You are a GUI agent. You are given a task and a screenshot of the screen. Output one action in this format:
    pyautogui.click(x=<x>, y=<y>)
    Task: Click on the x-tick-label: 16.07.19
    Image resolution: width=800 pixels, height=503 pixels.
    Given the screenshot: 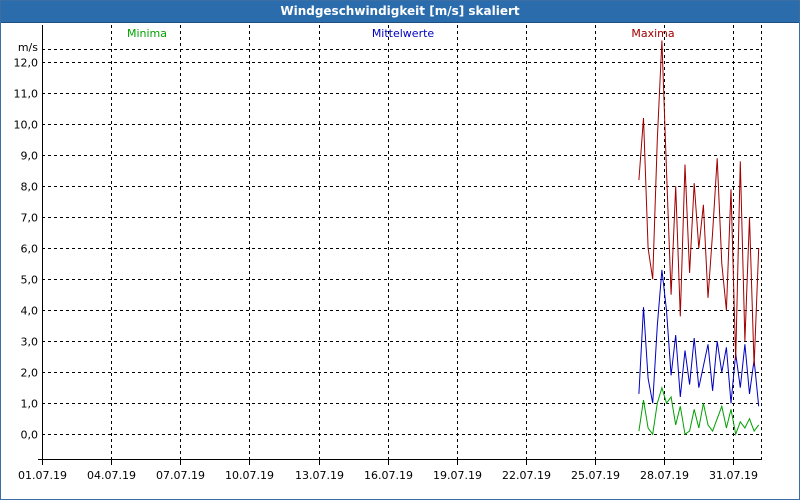 What is the action you would take?
    pyautogui.click(x=388, y=475)
    